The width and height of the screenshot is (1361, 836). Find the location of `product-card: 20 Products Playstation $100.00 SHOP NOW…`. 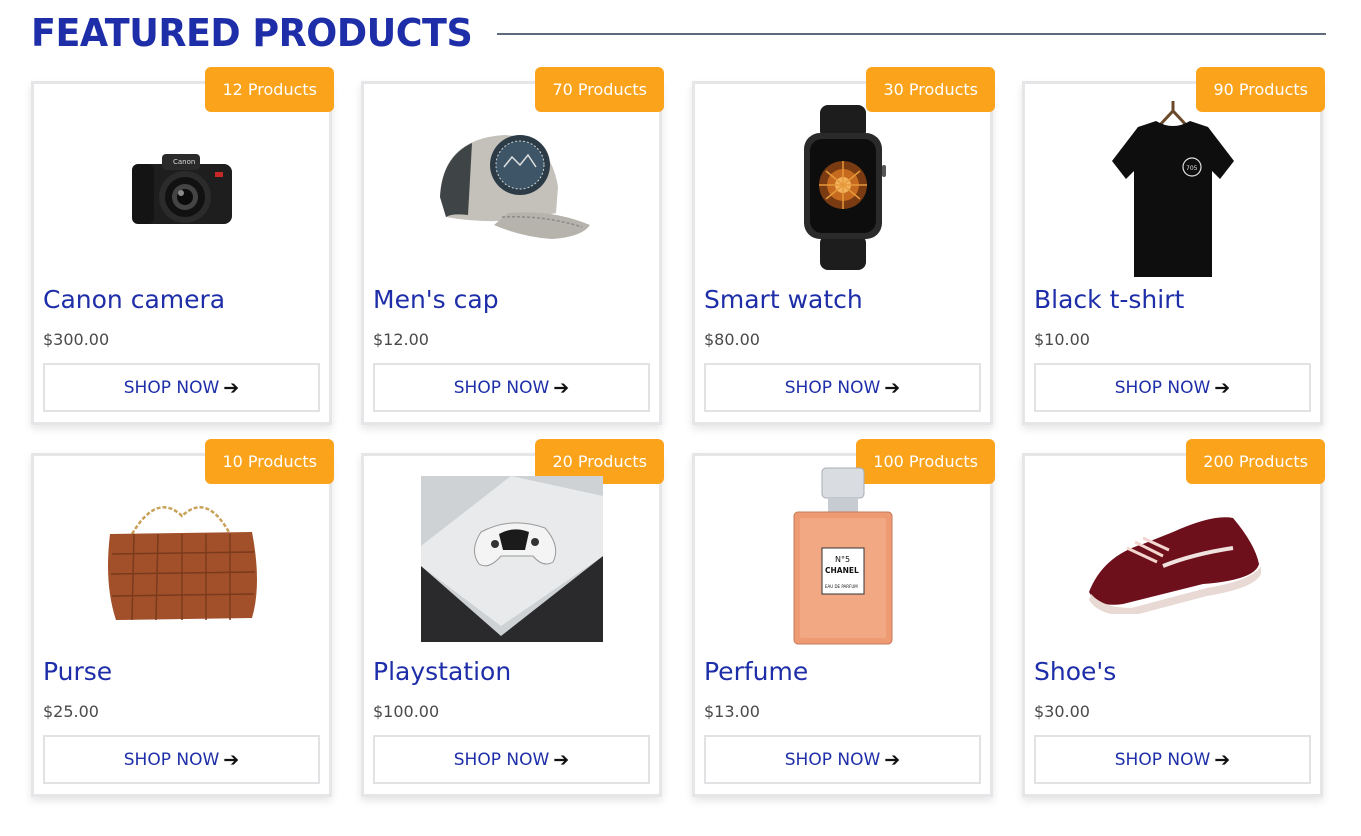

product-card: 20 Products Playstation $100.00 SHOP NOW… is located at coordinates (512, 618).